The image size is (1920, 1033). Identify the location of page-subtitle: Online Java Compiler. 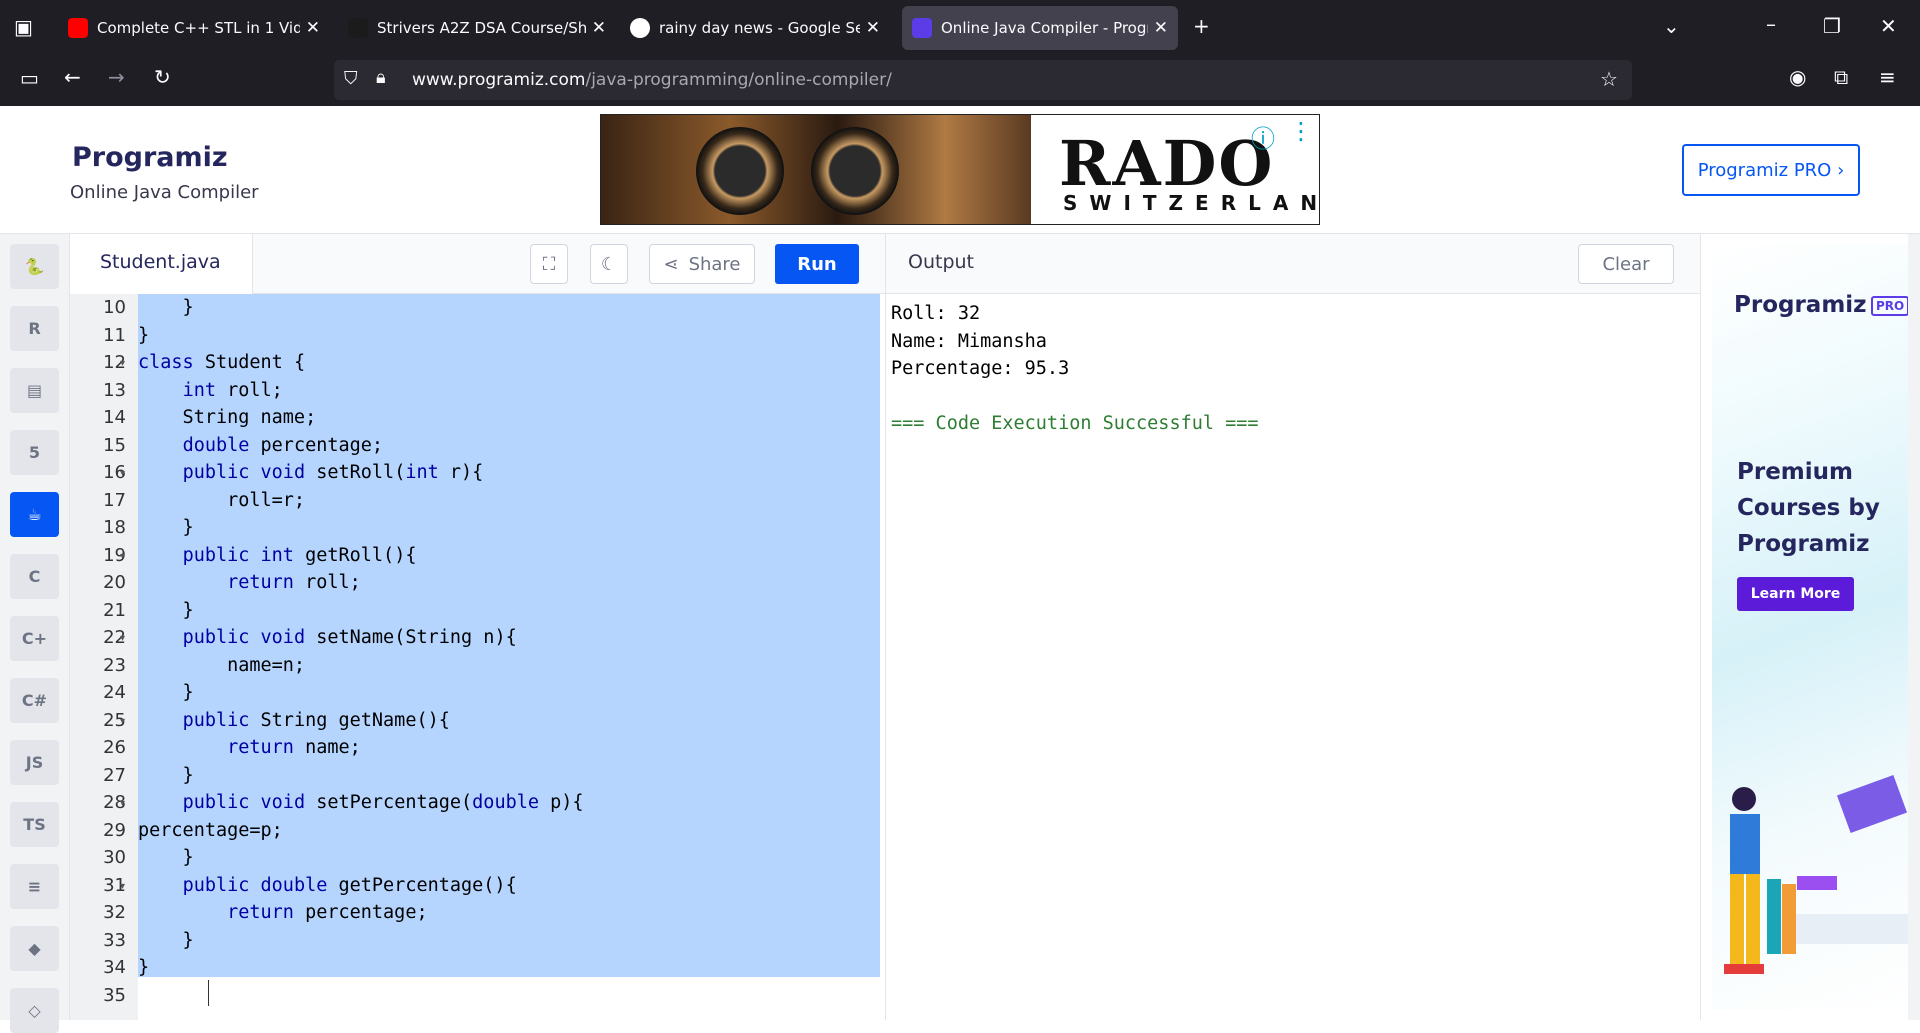
(164, 192).